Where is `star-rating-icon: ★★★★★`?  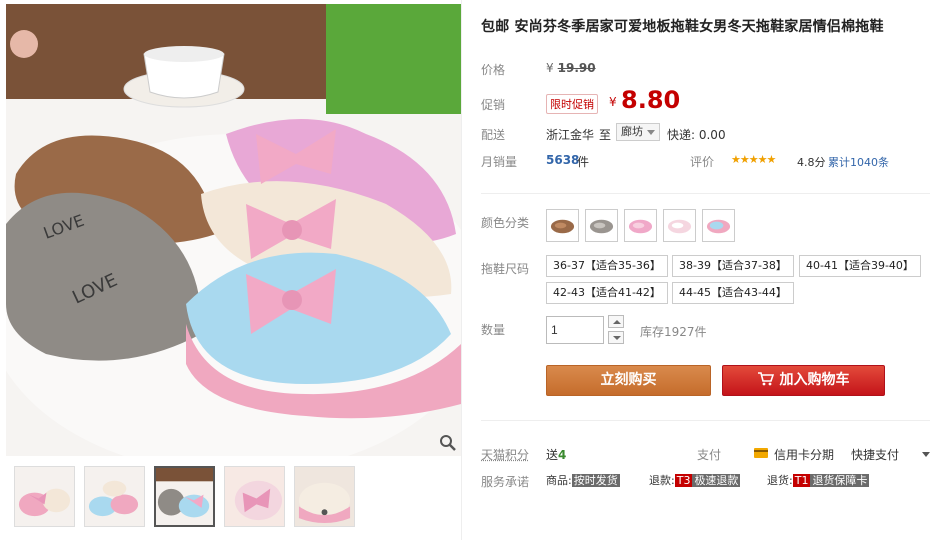
star-rating-icon: ★★★★★ is located at coordinates (753, 159).